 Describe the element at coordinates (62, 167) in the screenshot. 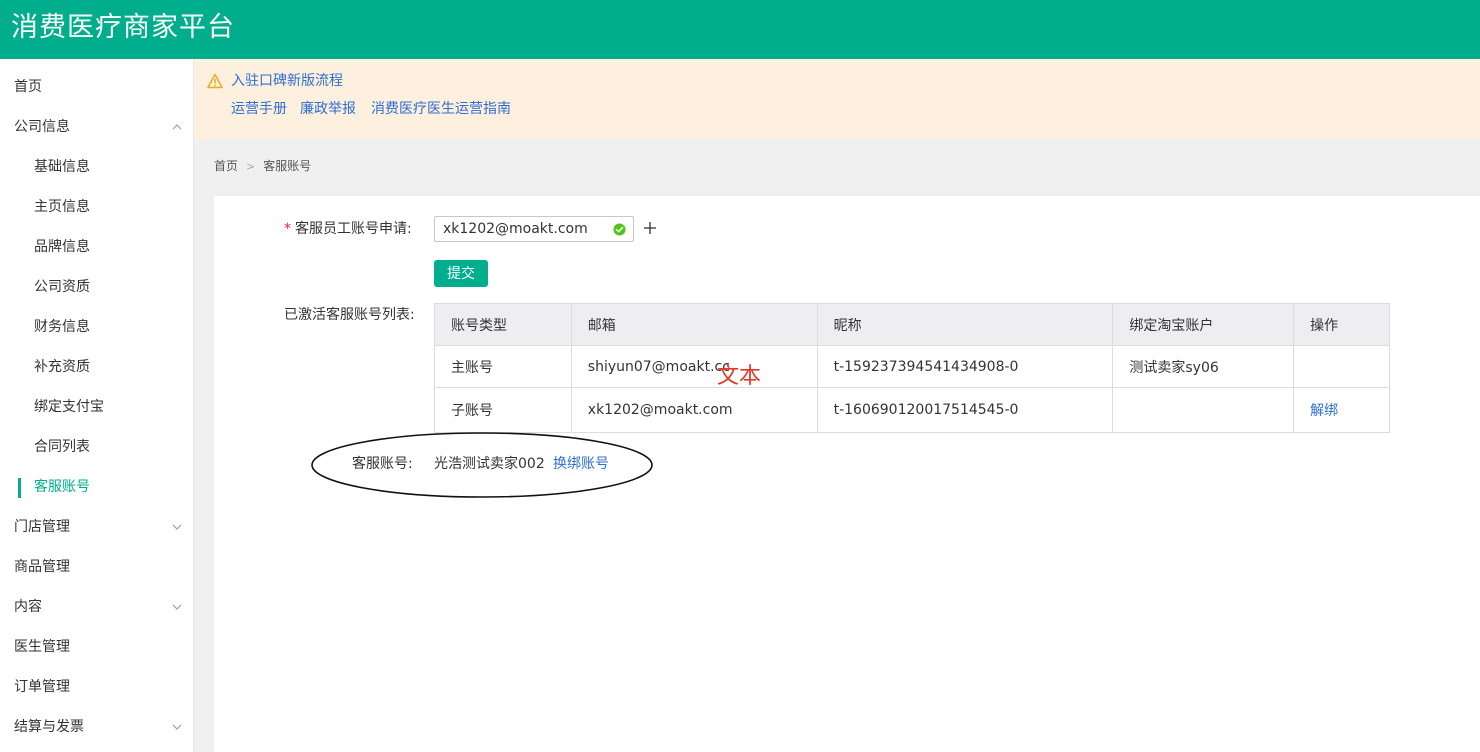

I see `sidebar-item-label: 基础信息` at that location.